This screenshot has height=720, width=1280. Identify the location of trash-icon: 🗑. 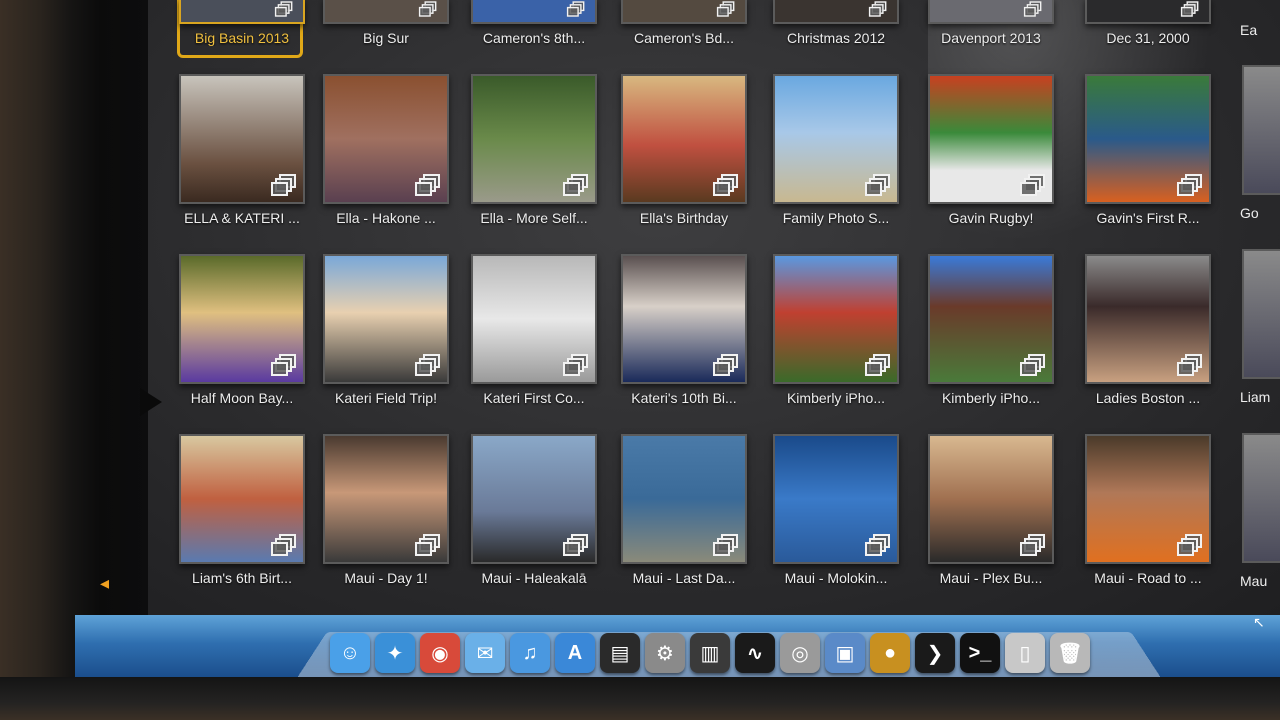
(1070, 653).